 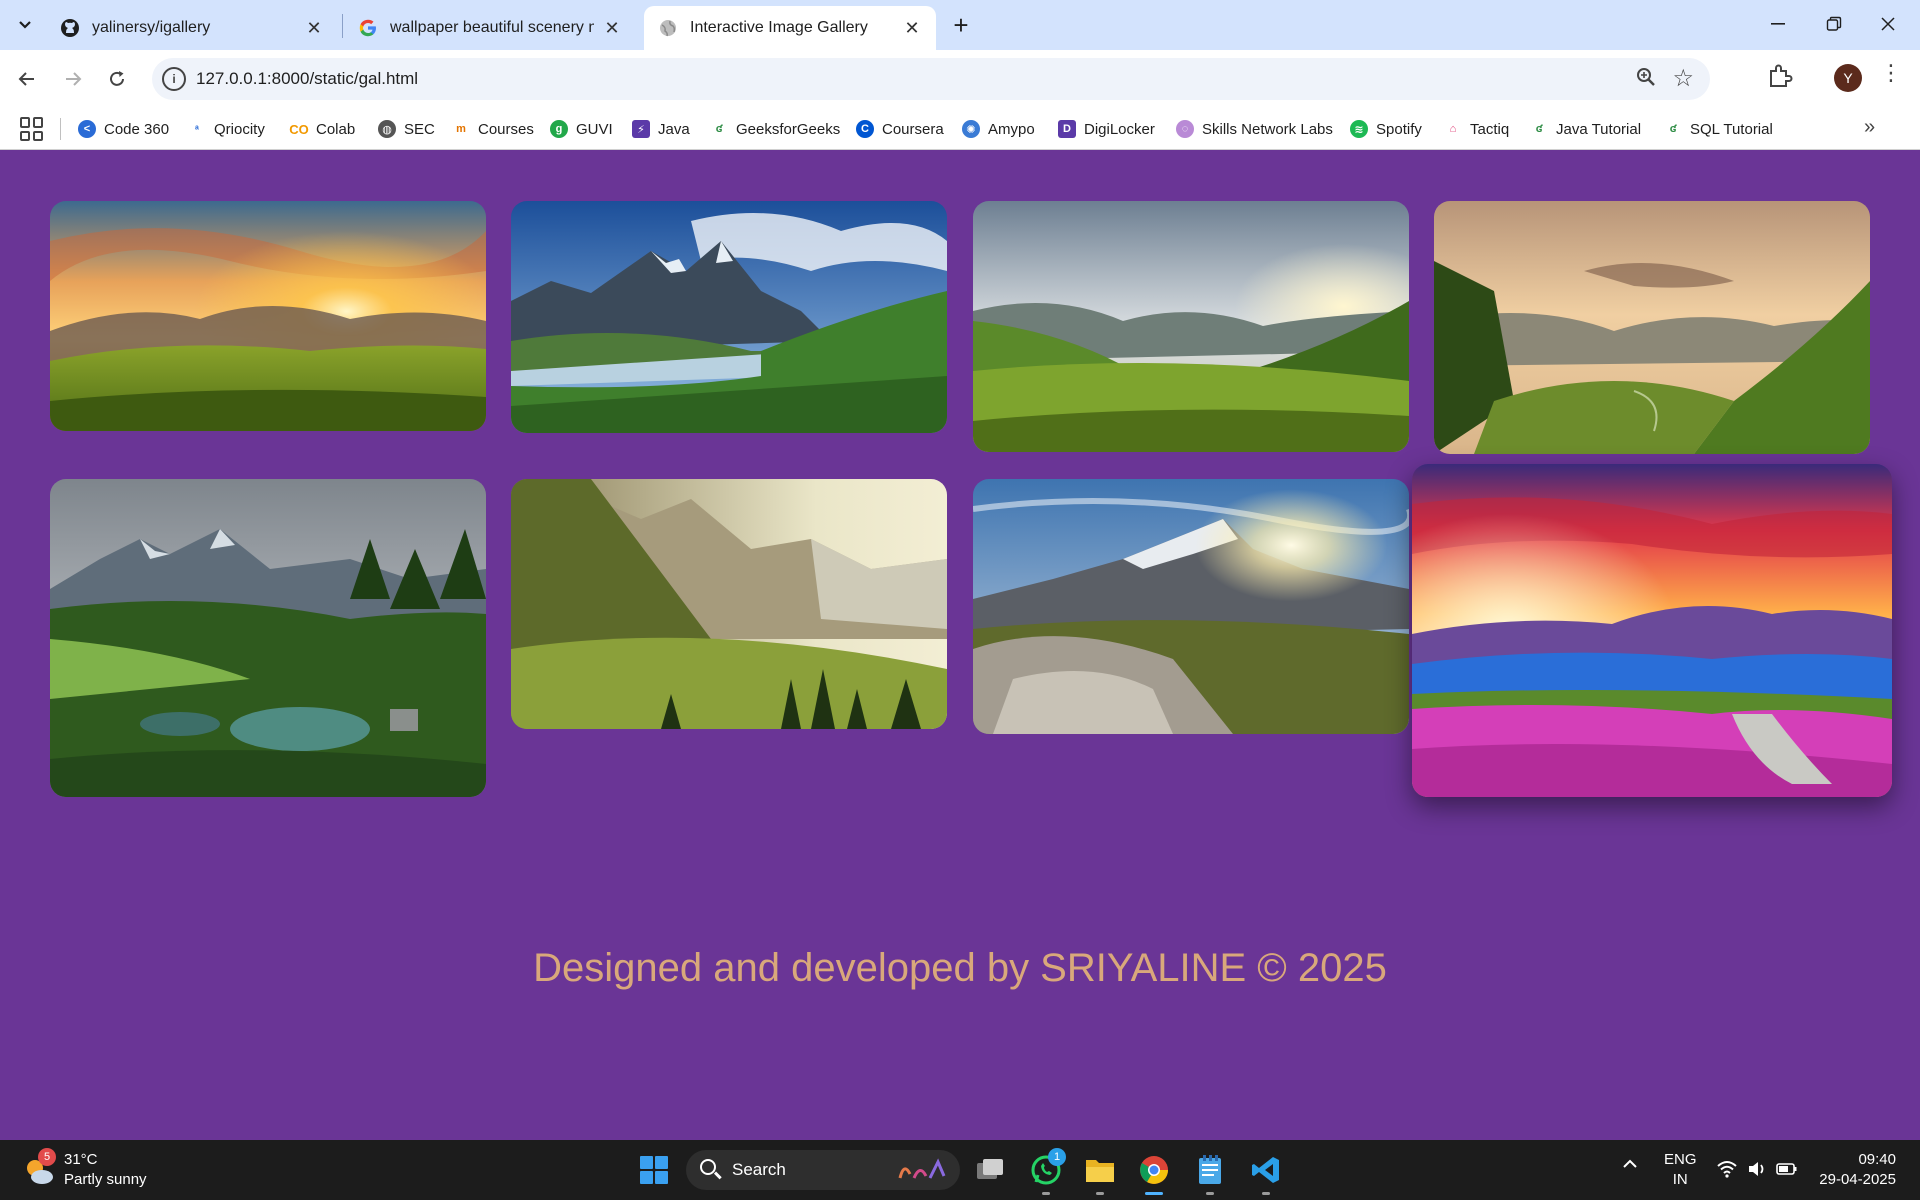 What do you see at coordinates (1787, 1169) in the screenshot?
I see `battery-icon` at bounding box center [1787, 1169].